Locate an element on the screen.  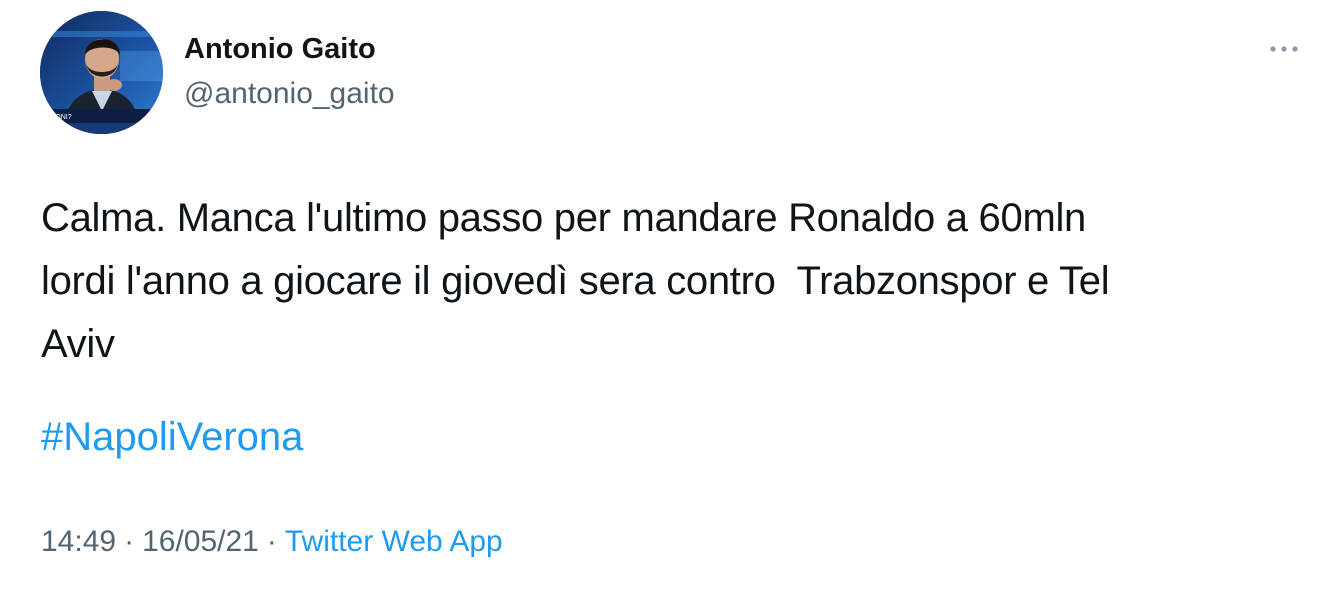
avatar-photo: SSIONI? is located at coordinates (101, 72).